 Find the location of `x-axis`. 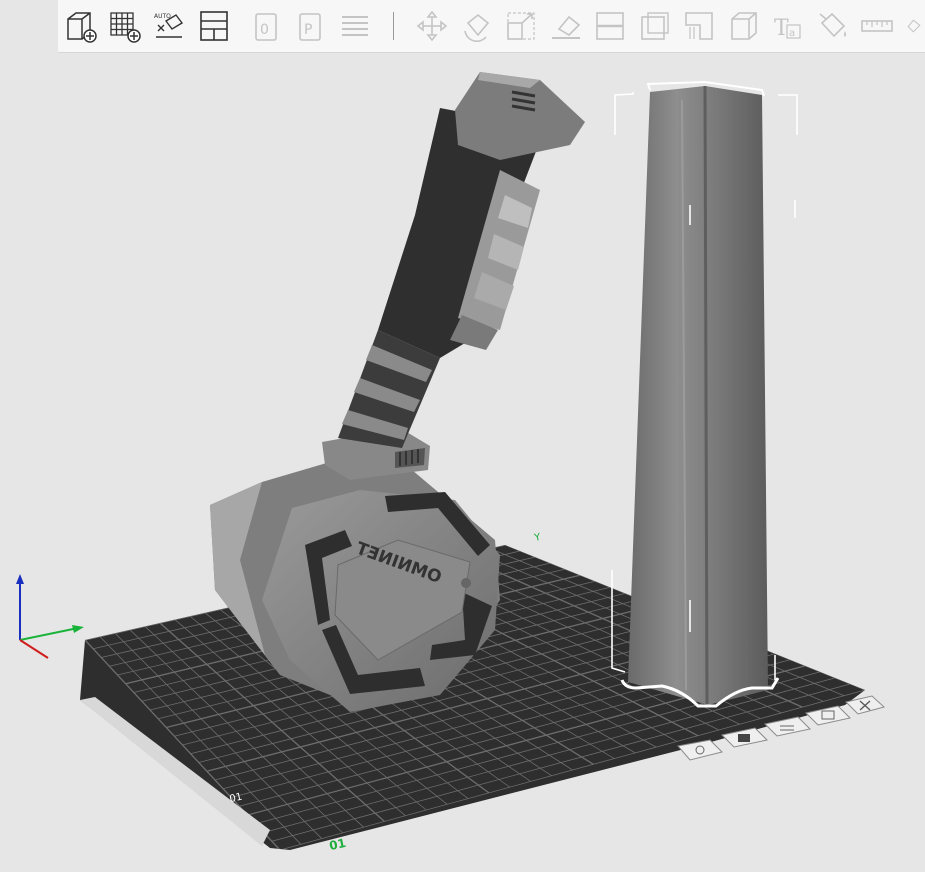

x-axis is located at coordinates (34, 649).